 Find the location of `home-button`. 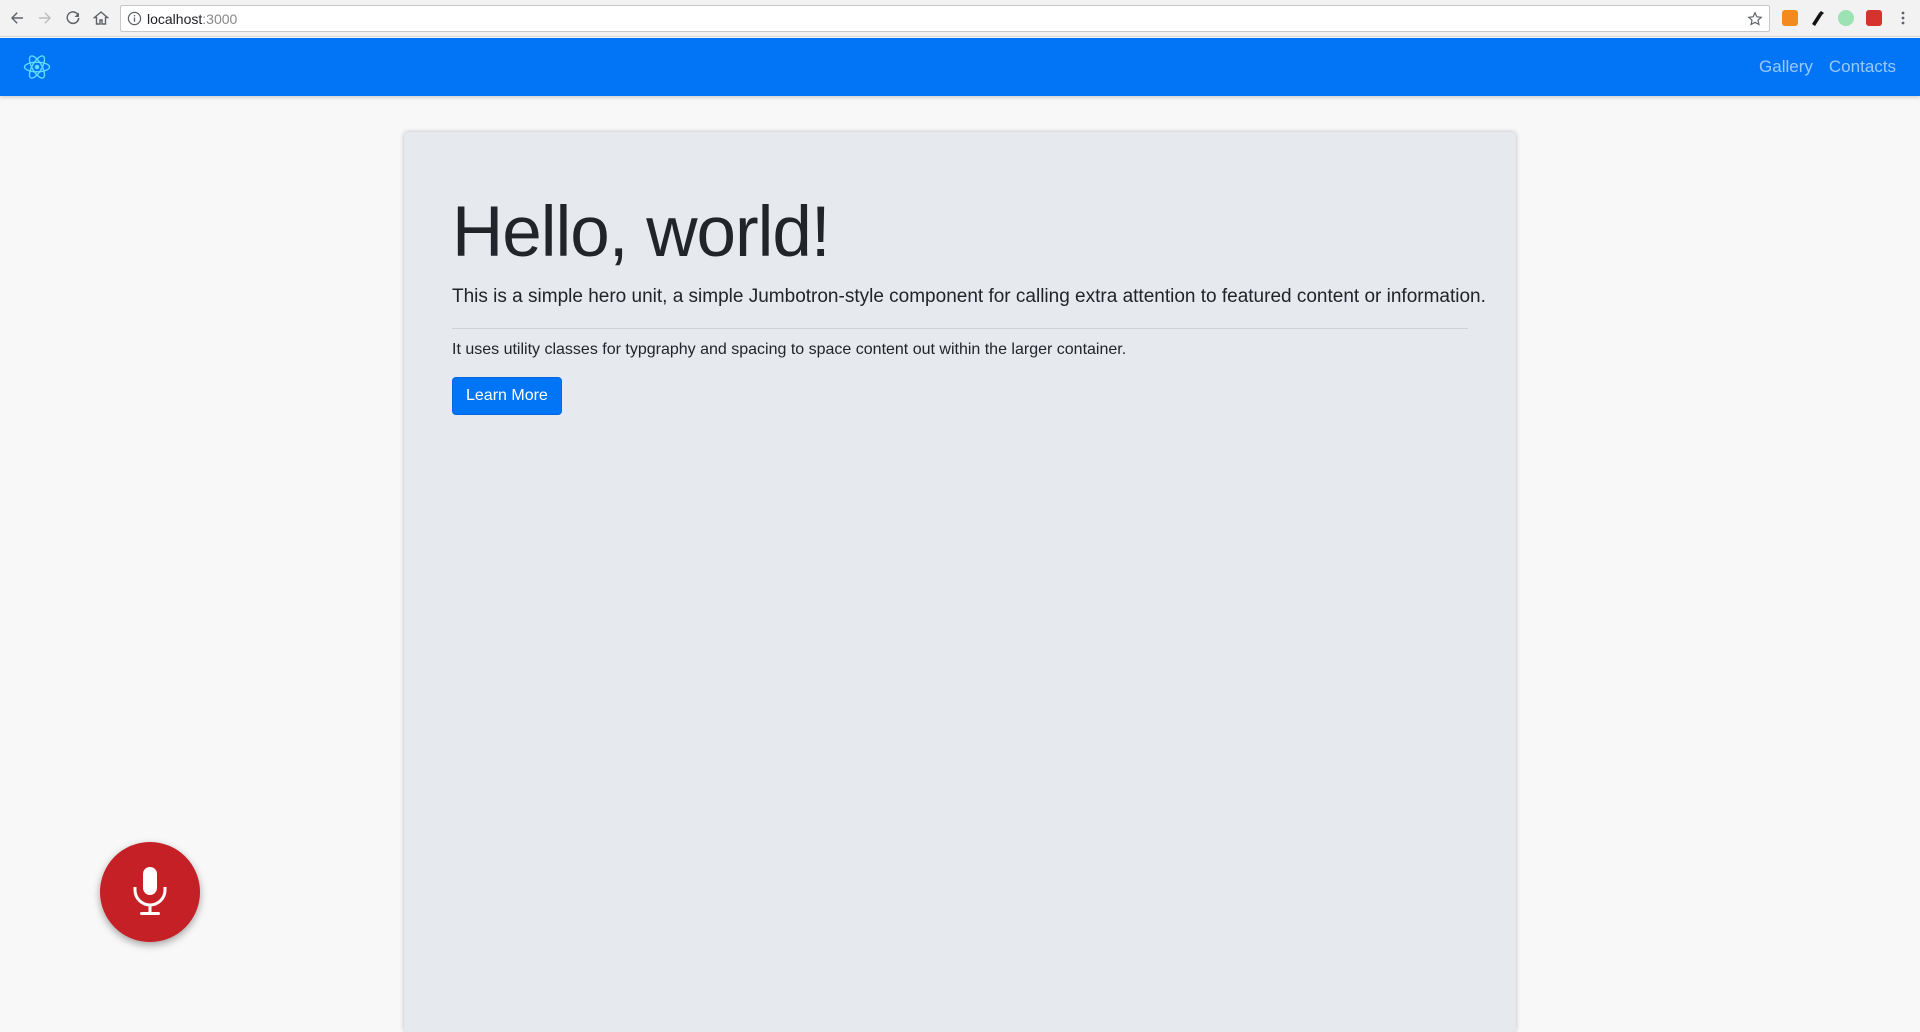

home-button is located at coordinates (101, 18).